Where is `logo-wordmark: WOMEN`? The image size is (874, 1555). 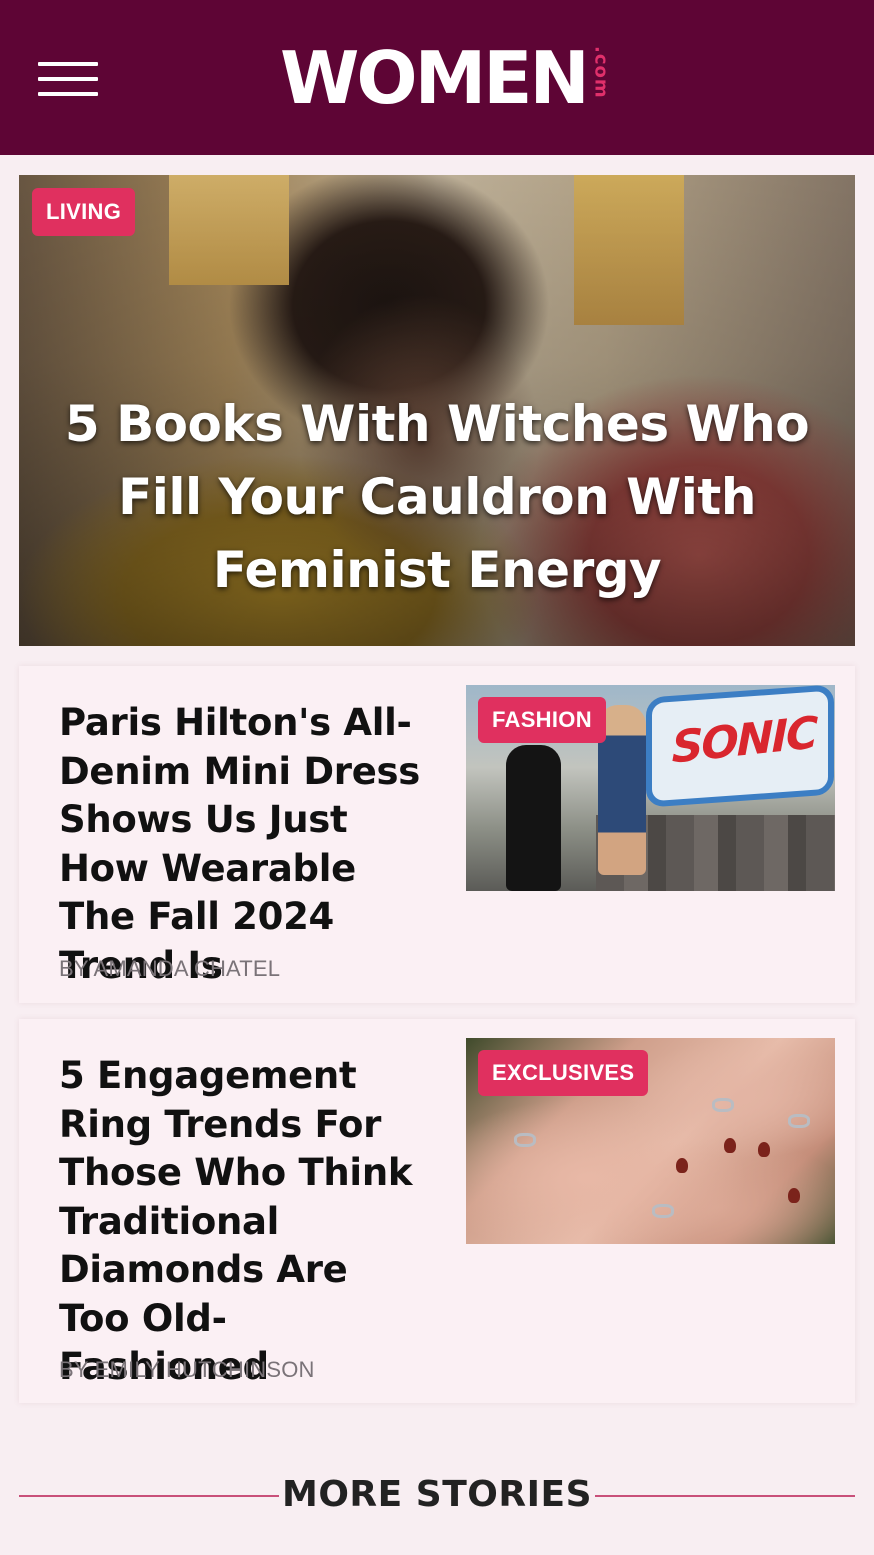
logo-wordmark: WOMEN is located at coordinates (435, 78).